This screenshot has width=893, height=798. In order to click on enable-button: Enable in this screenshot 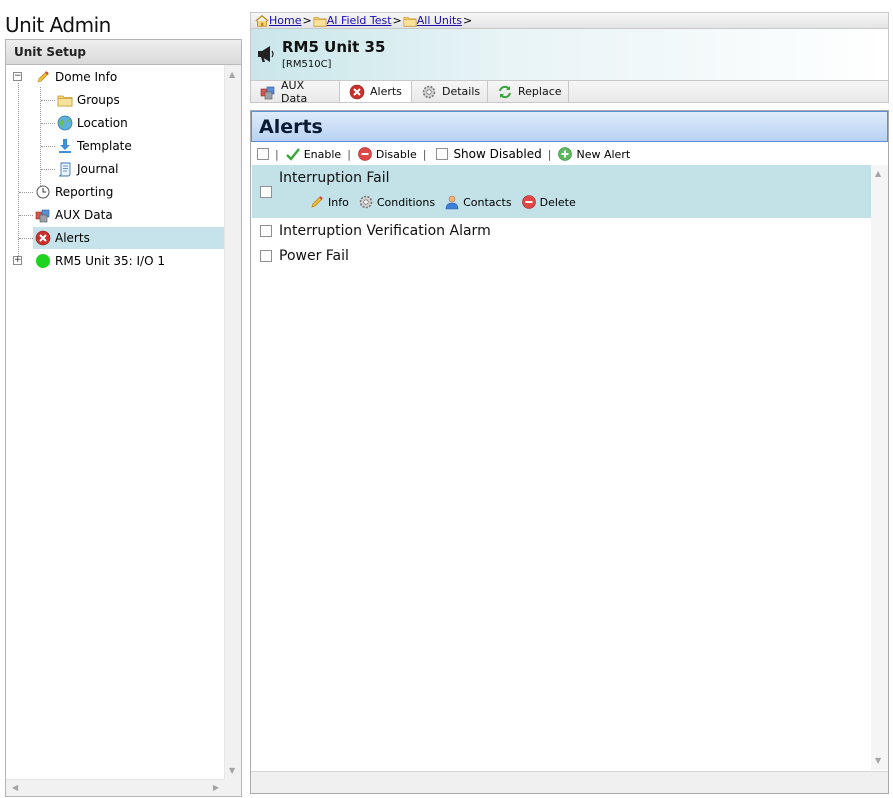, I will do `click(313, 154)`.